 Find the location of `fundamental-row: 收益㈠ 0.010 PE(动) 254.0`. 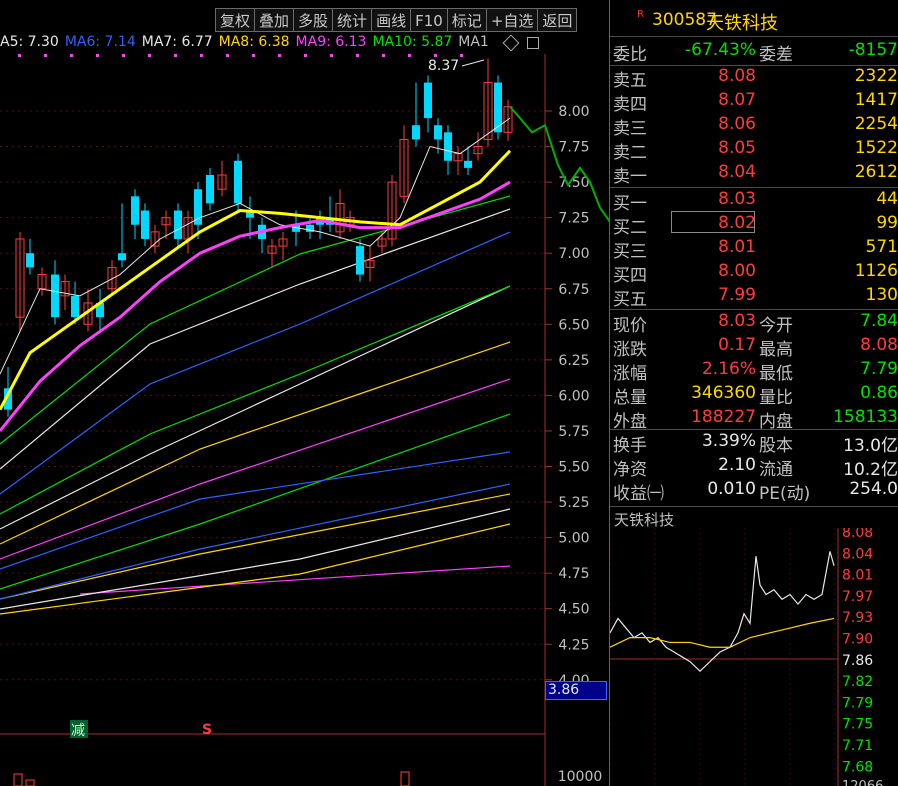

fundamental-row: 收益㈠ 0.010 PE(动) 254.0 is located at coordinates (754, 491).